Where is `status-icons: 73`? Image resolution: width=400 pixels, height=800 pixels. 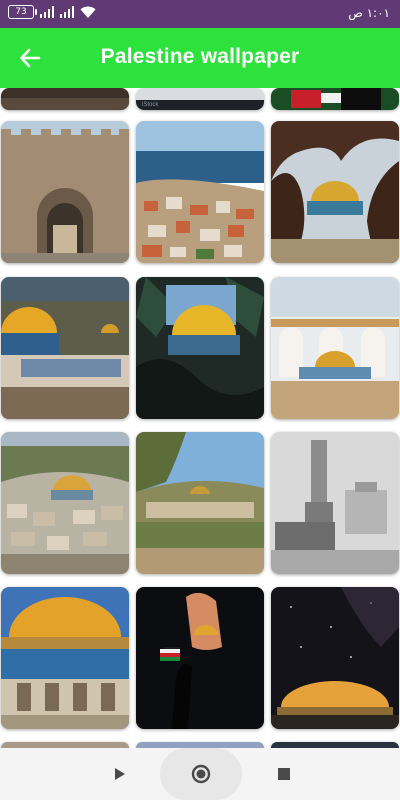 status-icons: 73 is located at coordinates (52, 12).